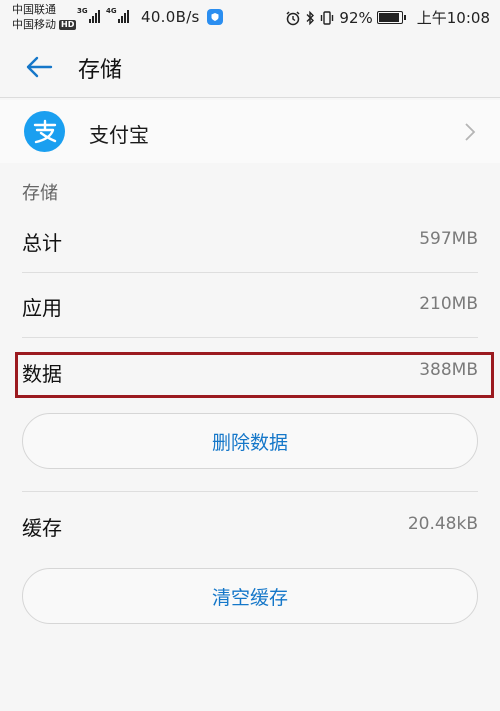 The image size is (500, 711). What do you see at coordinates (250, 18) in the screenshot?
I see `status-bar: 中国联通 中国移动 HD 3G 4G 40.0B/s 92% 上午10:08` at bounding box center [250, 18].